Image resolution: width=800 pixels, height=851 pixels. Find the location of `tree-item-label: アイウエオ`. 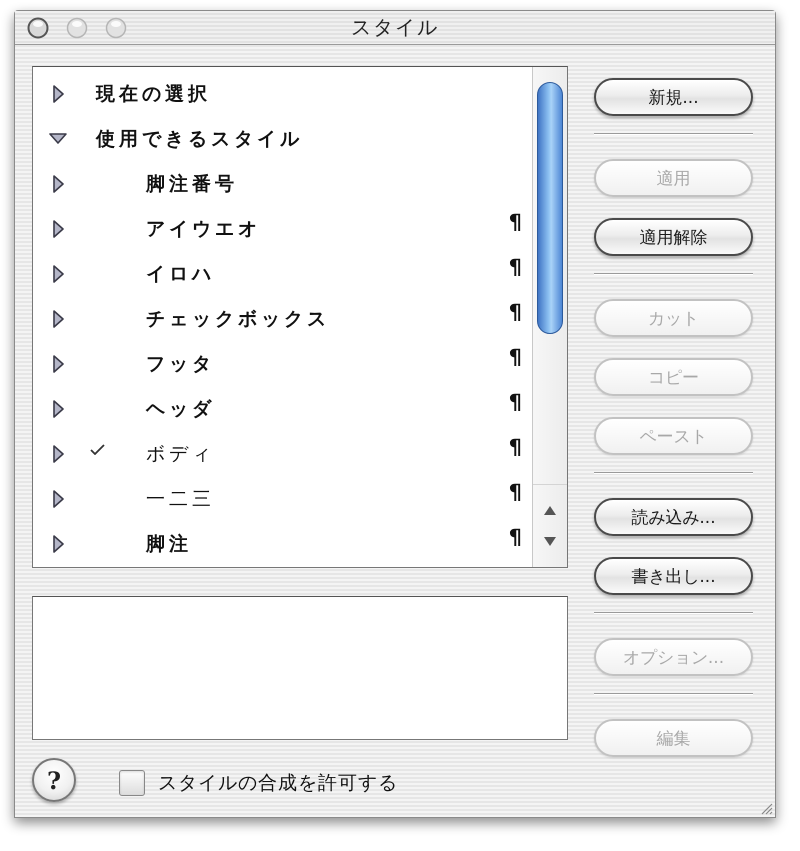

tree-item-label: アイウエオ is located at coordinates (203, 229).